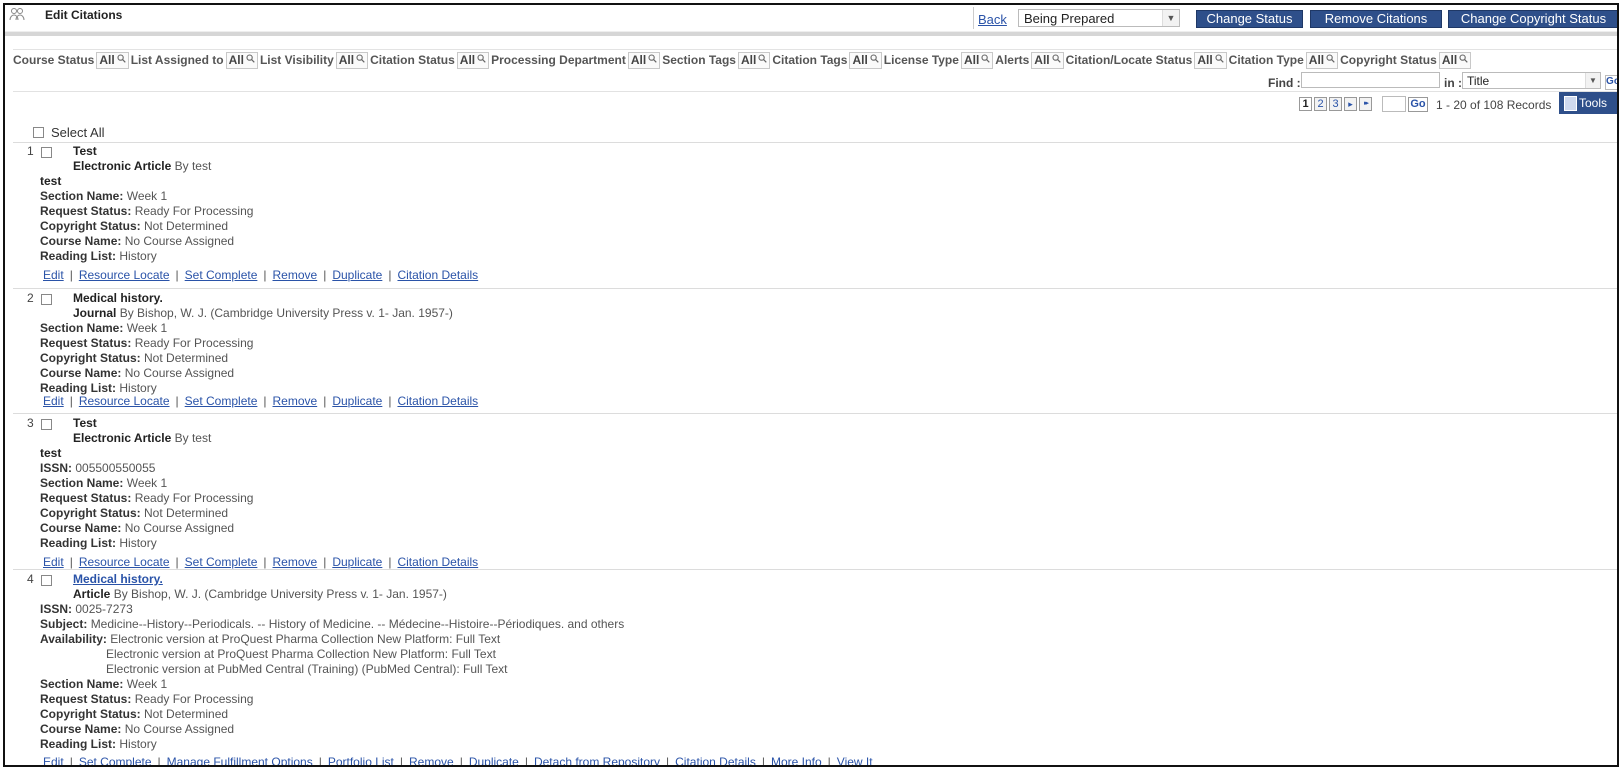 This screenshot has height=771, width=1624. Describe the element at coordinates (1376, 19) in the screenshot. I see `remove-citations-button: Remove Citations` at that location.